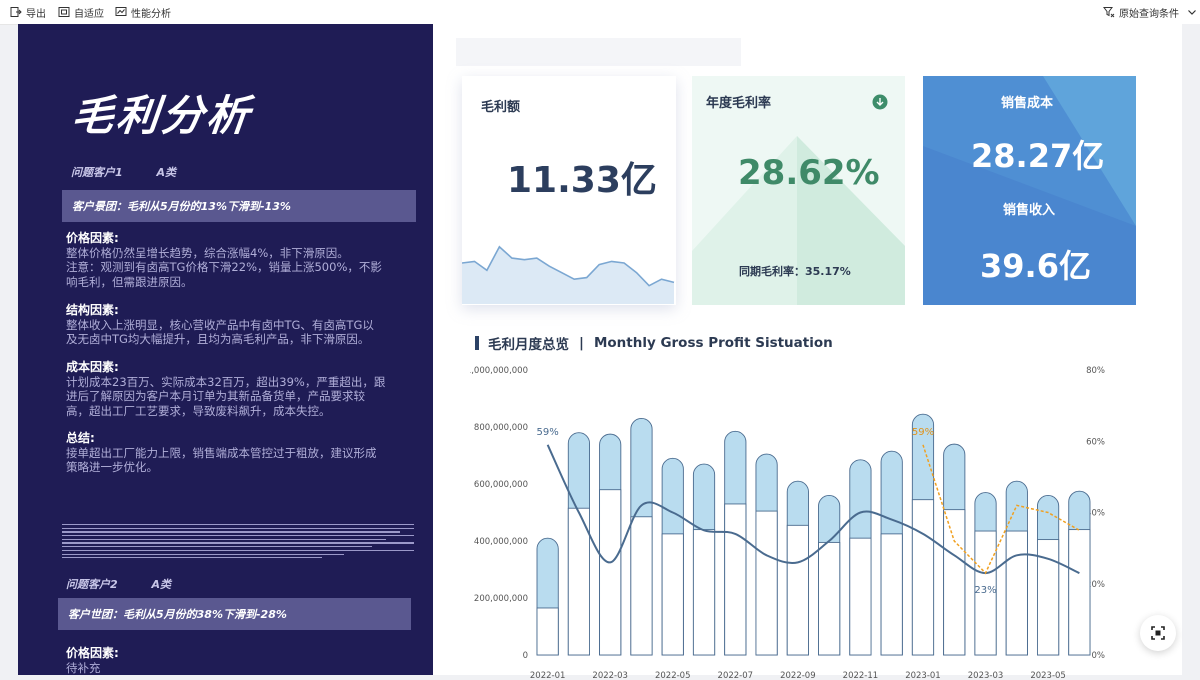 The width and height of the screenshot is (1200, 680). What do you see at coordinates (798, 675) in the screenshot?
I see `x-tick-label: 2022-09` at bounding box center [798, 675].